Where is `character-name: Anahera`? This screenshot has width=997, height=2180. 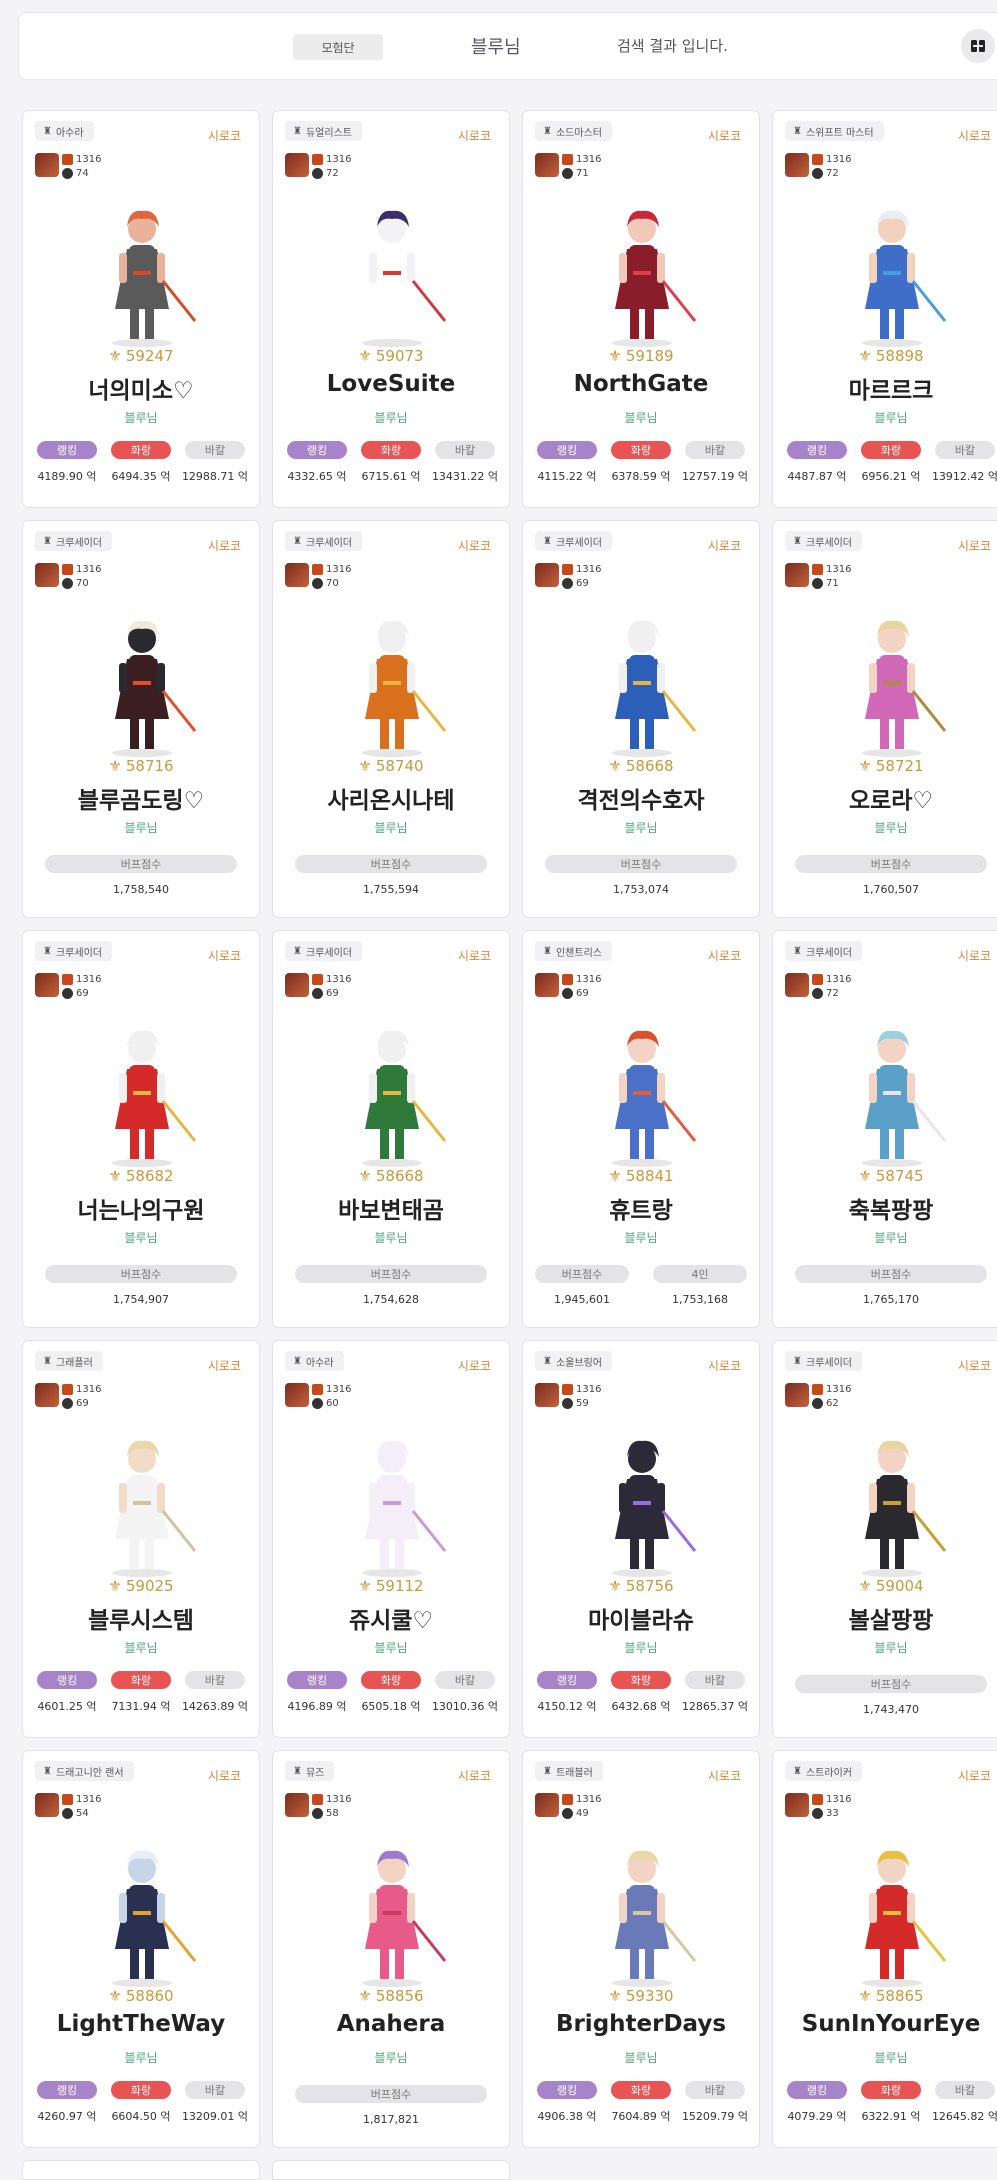
character-name: Anahera is located at coordinates (391, 2024).